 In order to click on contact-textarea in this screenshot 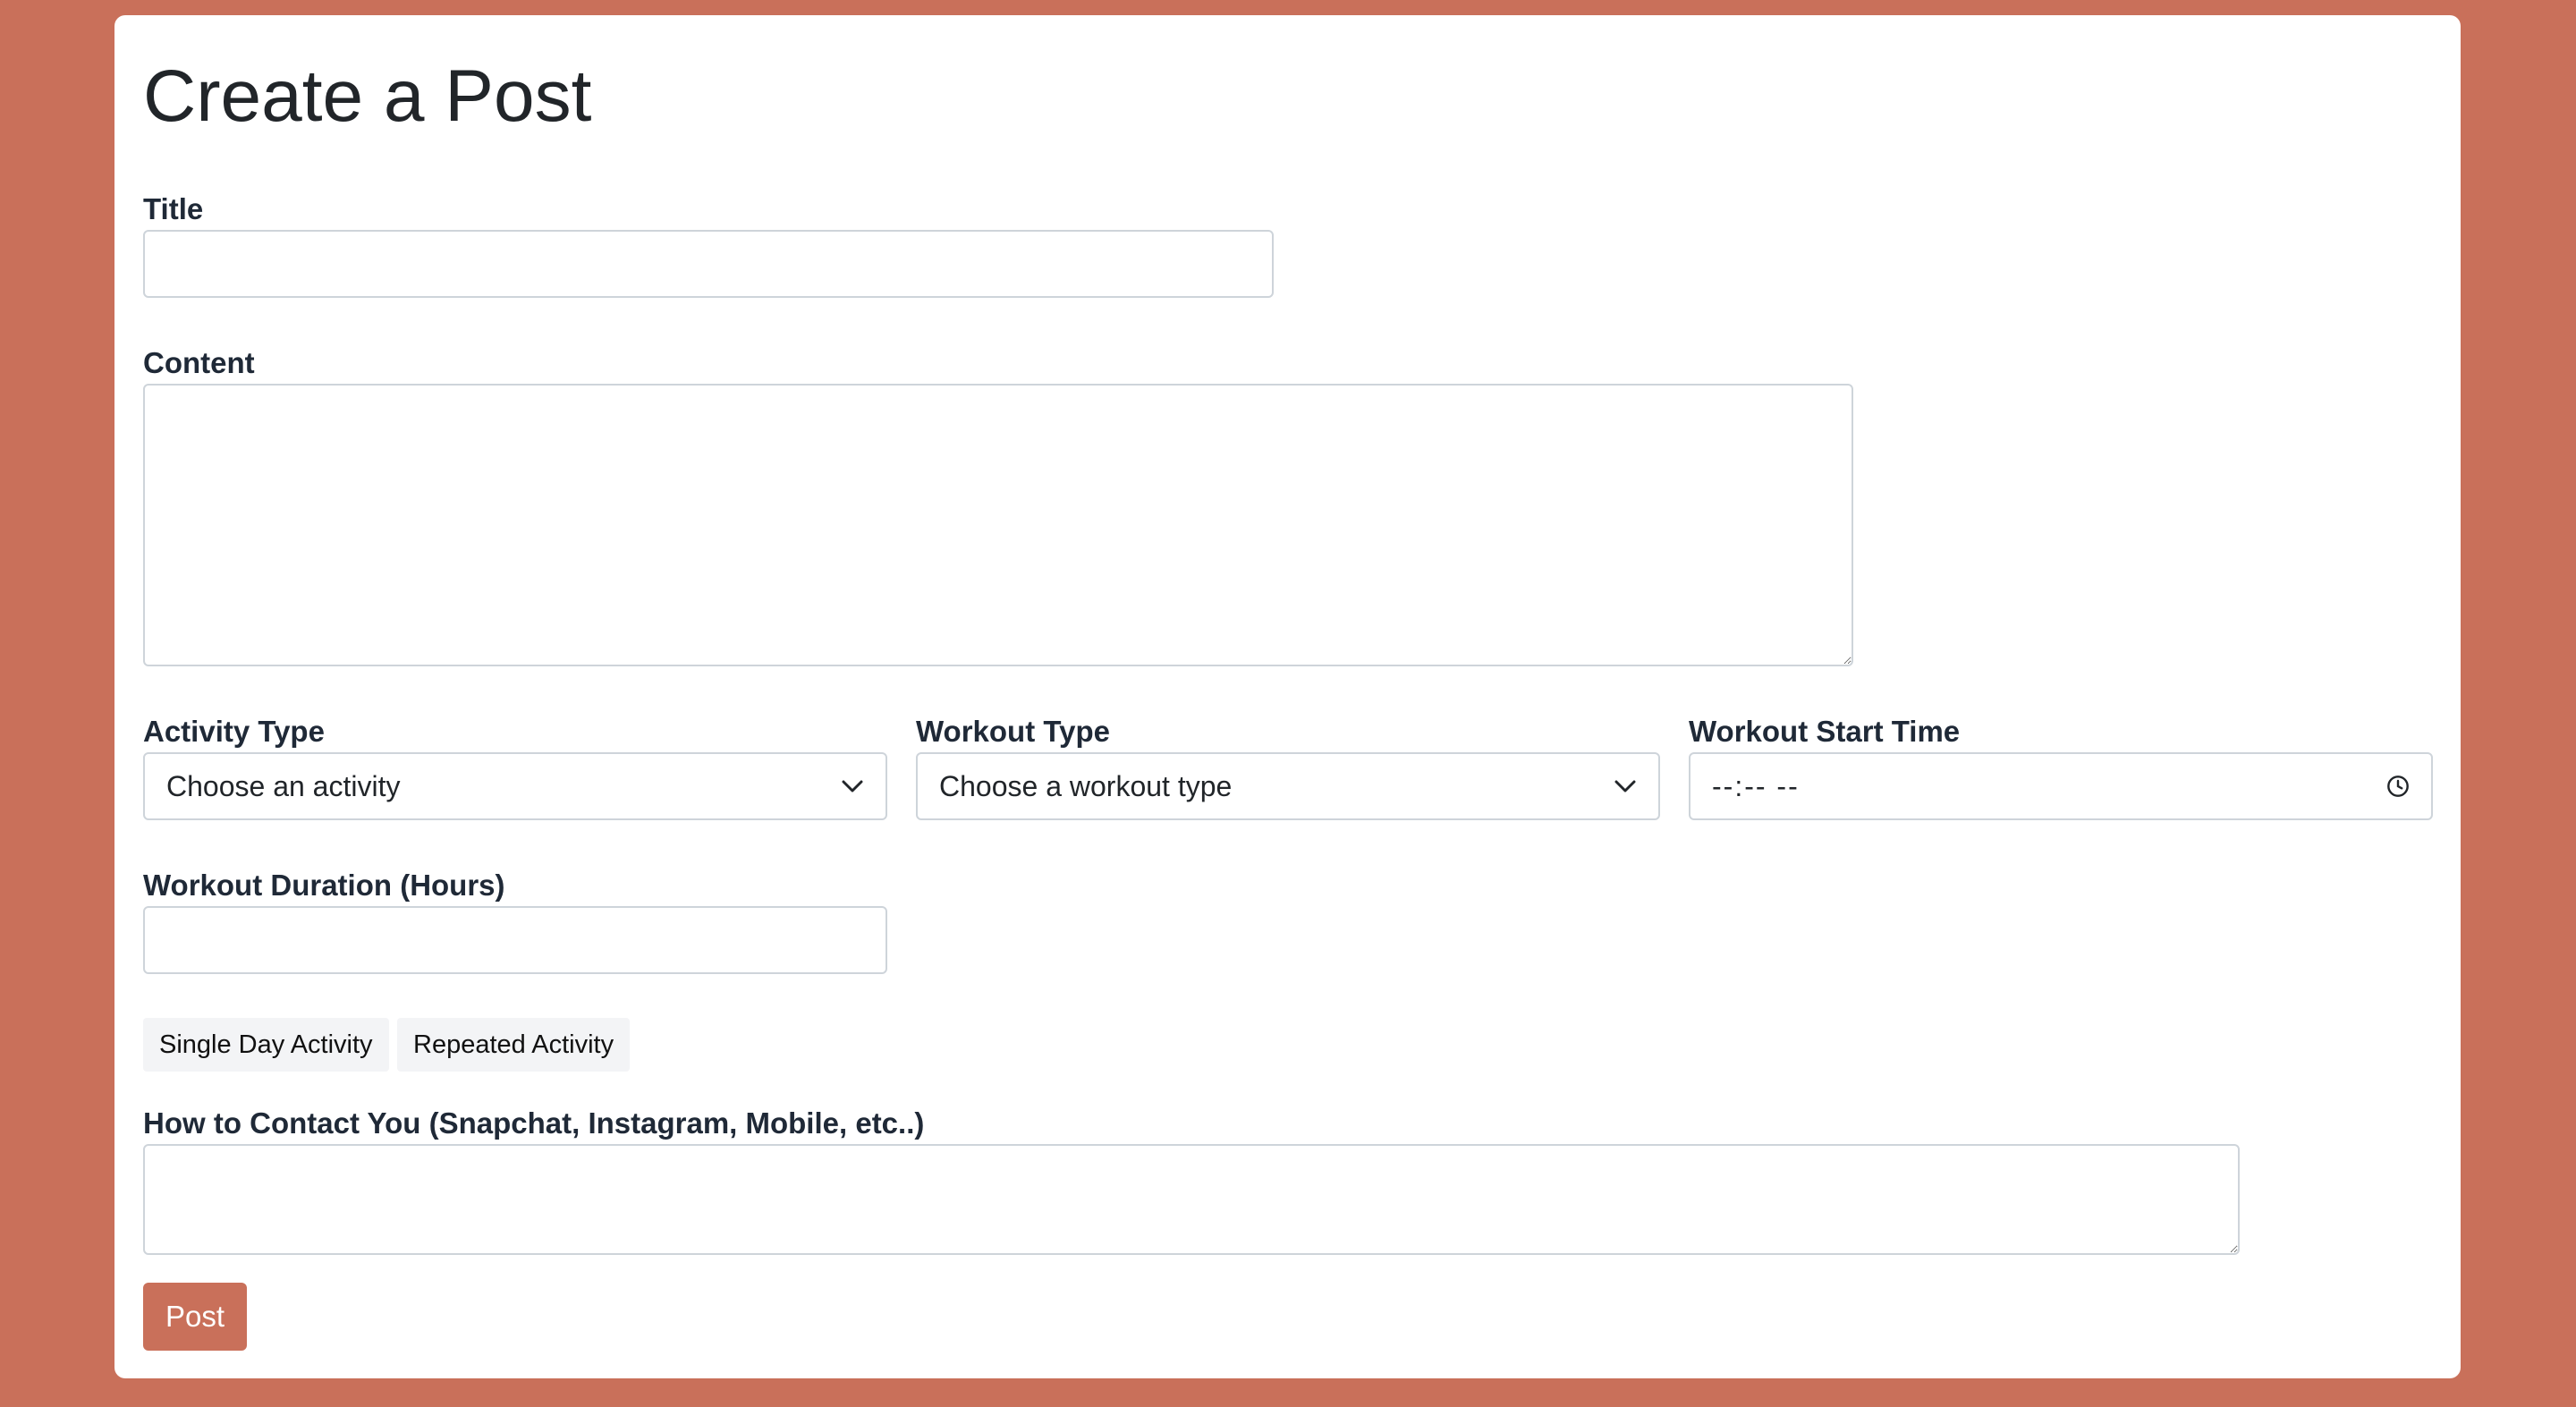, I will do `click(1191, 1199)`.